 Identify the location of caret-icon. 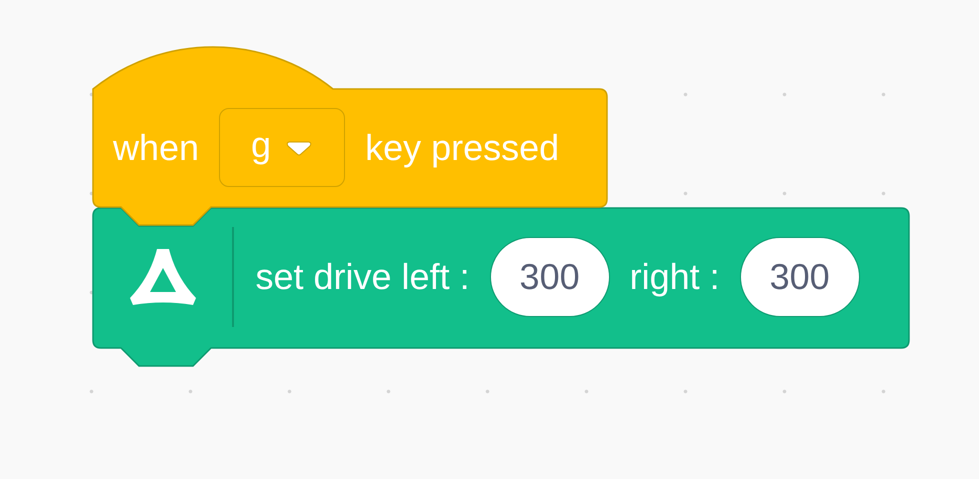
(299, 147).